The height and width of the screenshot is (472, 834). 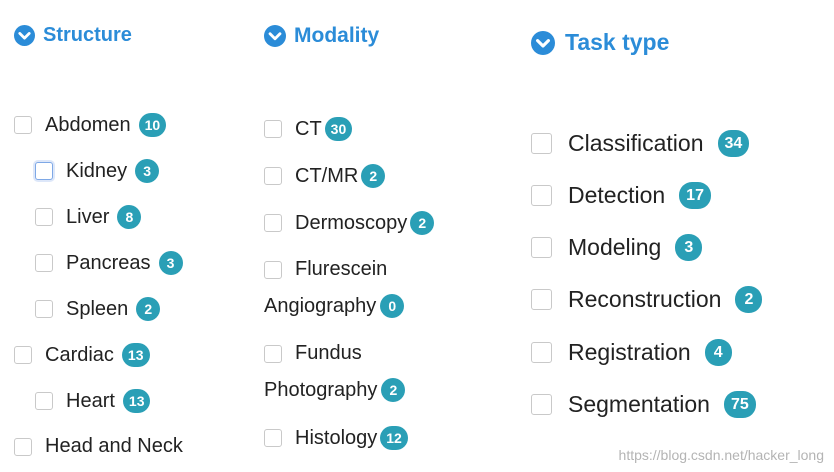 I want to click on task-type-header: Task type, so click(x=600, y=42).